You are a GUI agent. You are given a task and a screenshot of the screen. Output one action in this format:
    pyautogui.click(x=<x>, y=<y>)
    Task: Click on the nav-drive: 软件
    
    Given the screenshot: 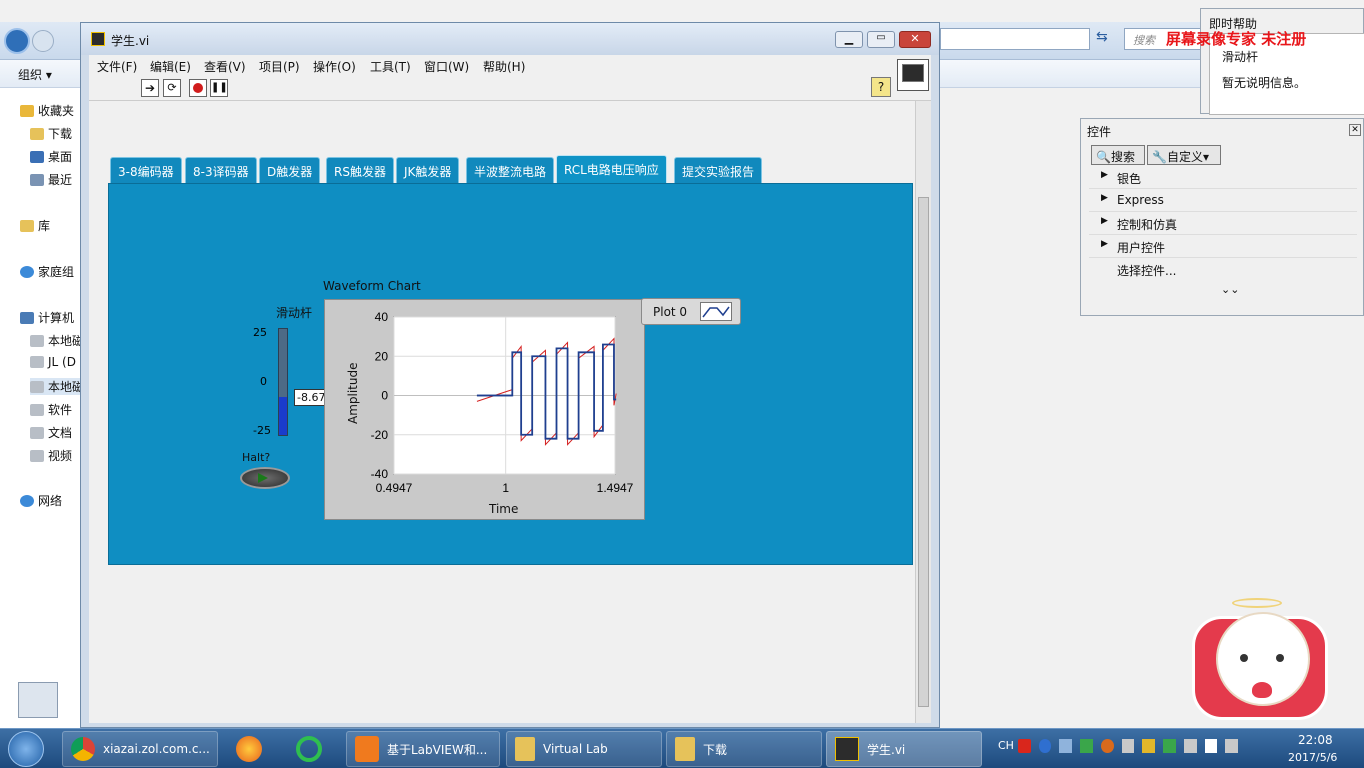 What is the action you would take?
    pyautogui.click(x=51, y=409)
    